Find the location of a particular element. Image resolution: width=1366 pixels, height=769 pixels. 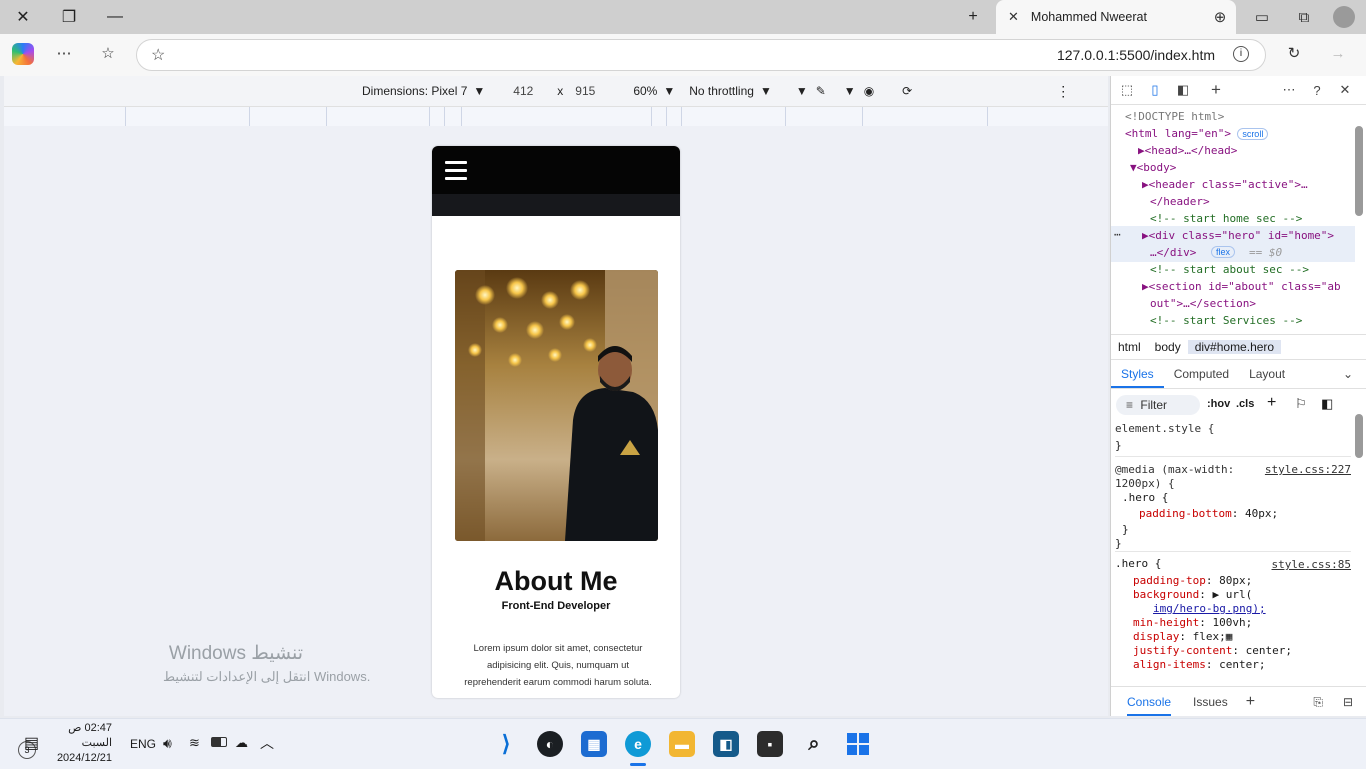

browser-tab: ✕ Mohammed Nweerat is located at coordinates (1116, 17).